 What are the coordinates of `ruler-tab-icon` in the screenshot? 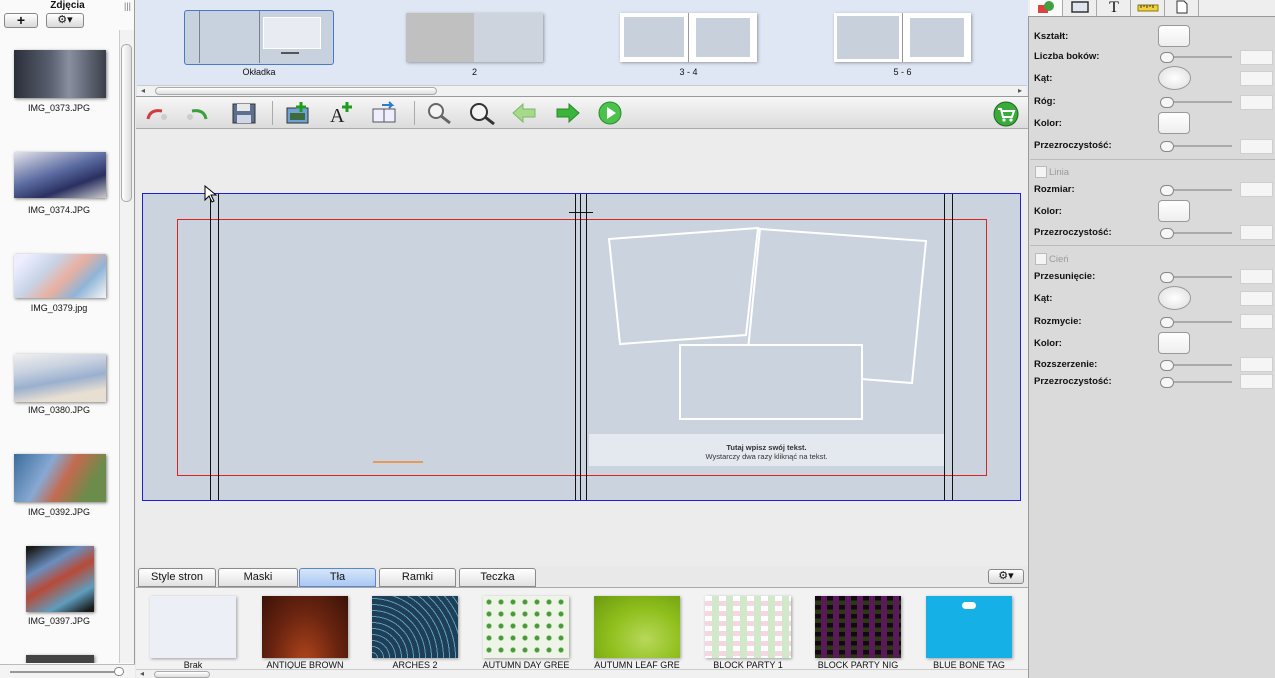 It's located at (1148, 8).